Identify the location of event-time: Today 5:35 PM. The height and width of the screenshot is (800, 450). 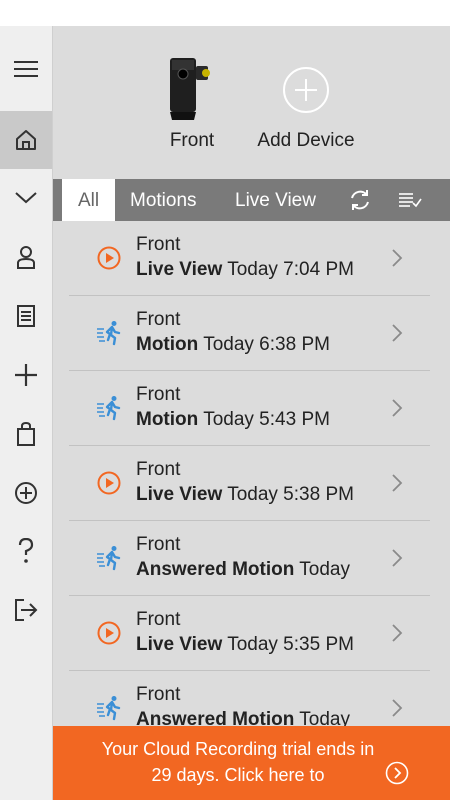
(290, 644).